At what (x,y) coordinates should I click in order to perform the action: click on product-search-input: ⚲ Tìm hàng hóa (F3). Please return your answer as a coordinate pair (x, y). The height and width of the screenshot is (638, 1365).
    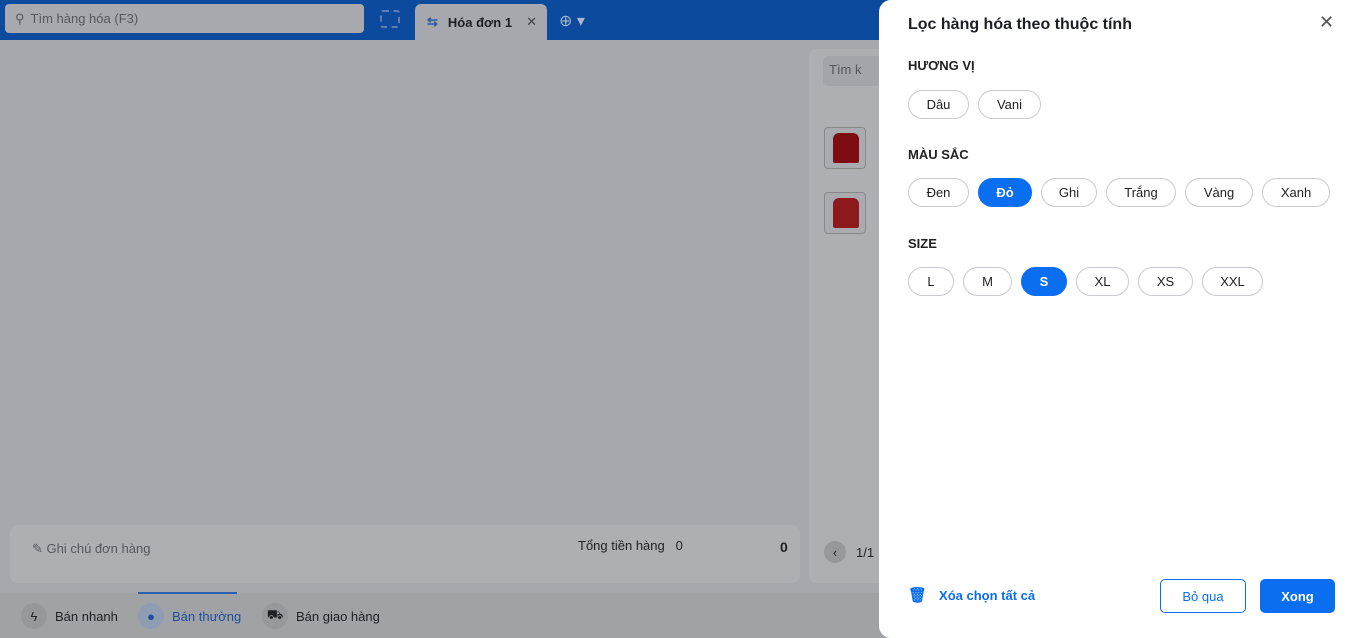
    Looking at the image, I should click on (184, 18).